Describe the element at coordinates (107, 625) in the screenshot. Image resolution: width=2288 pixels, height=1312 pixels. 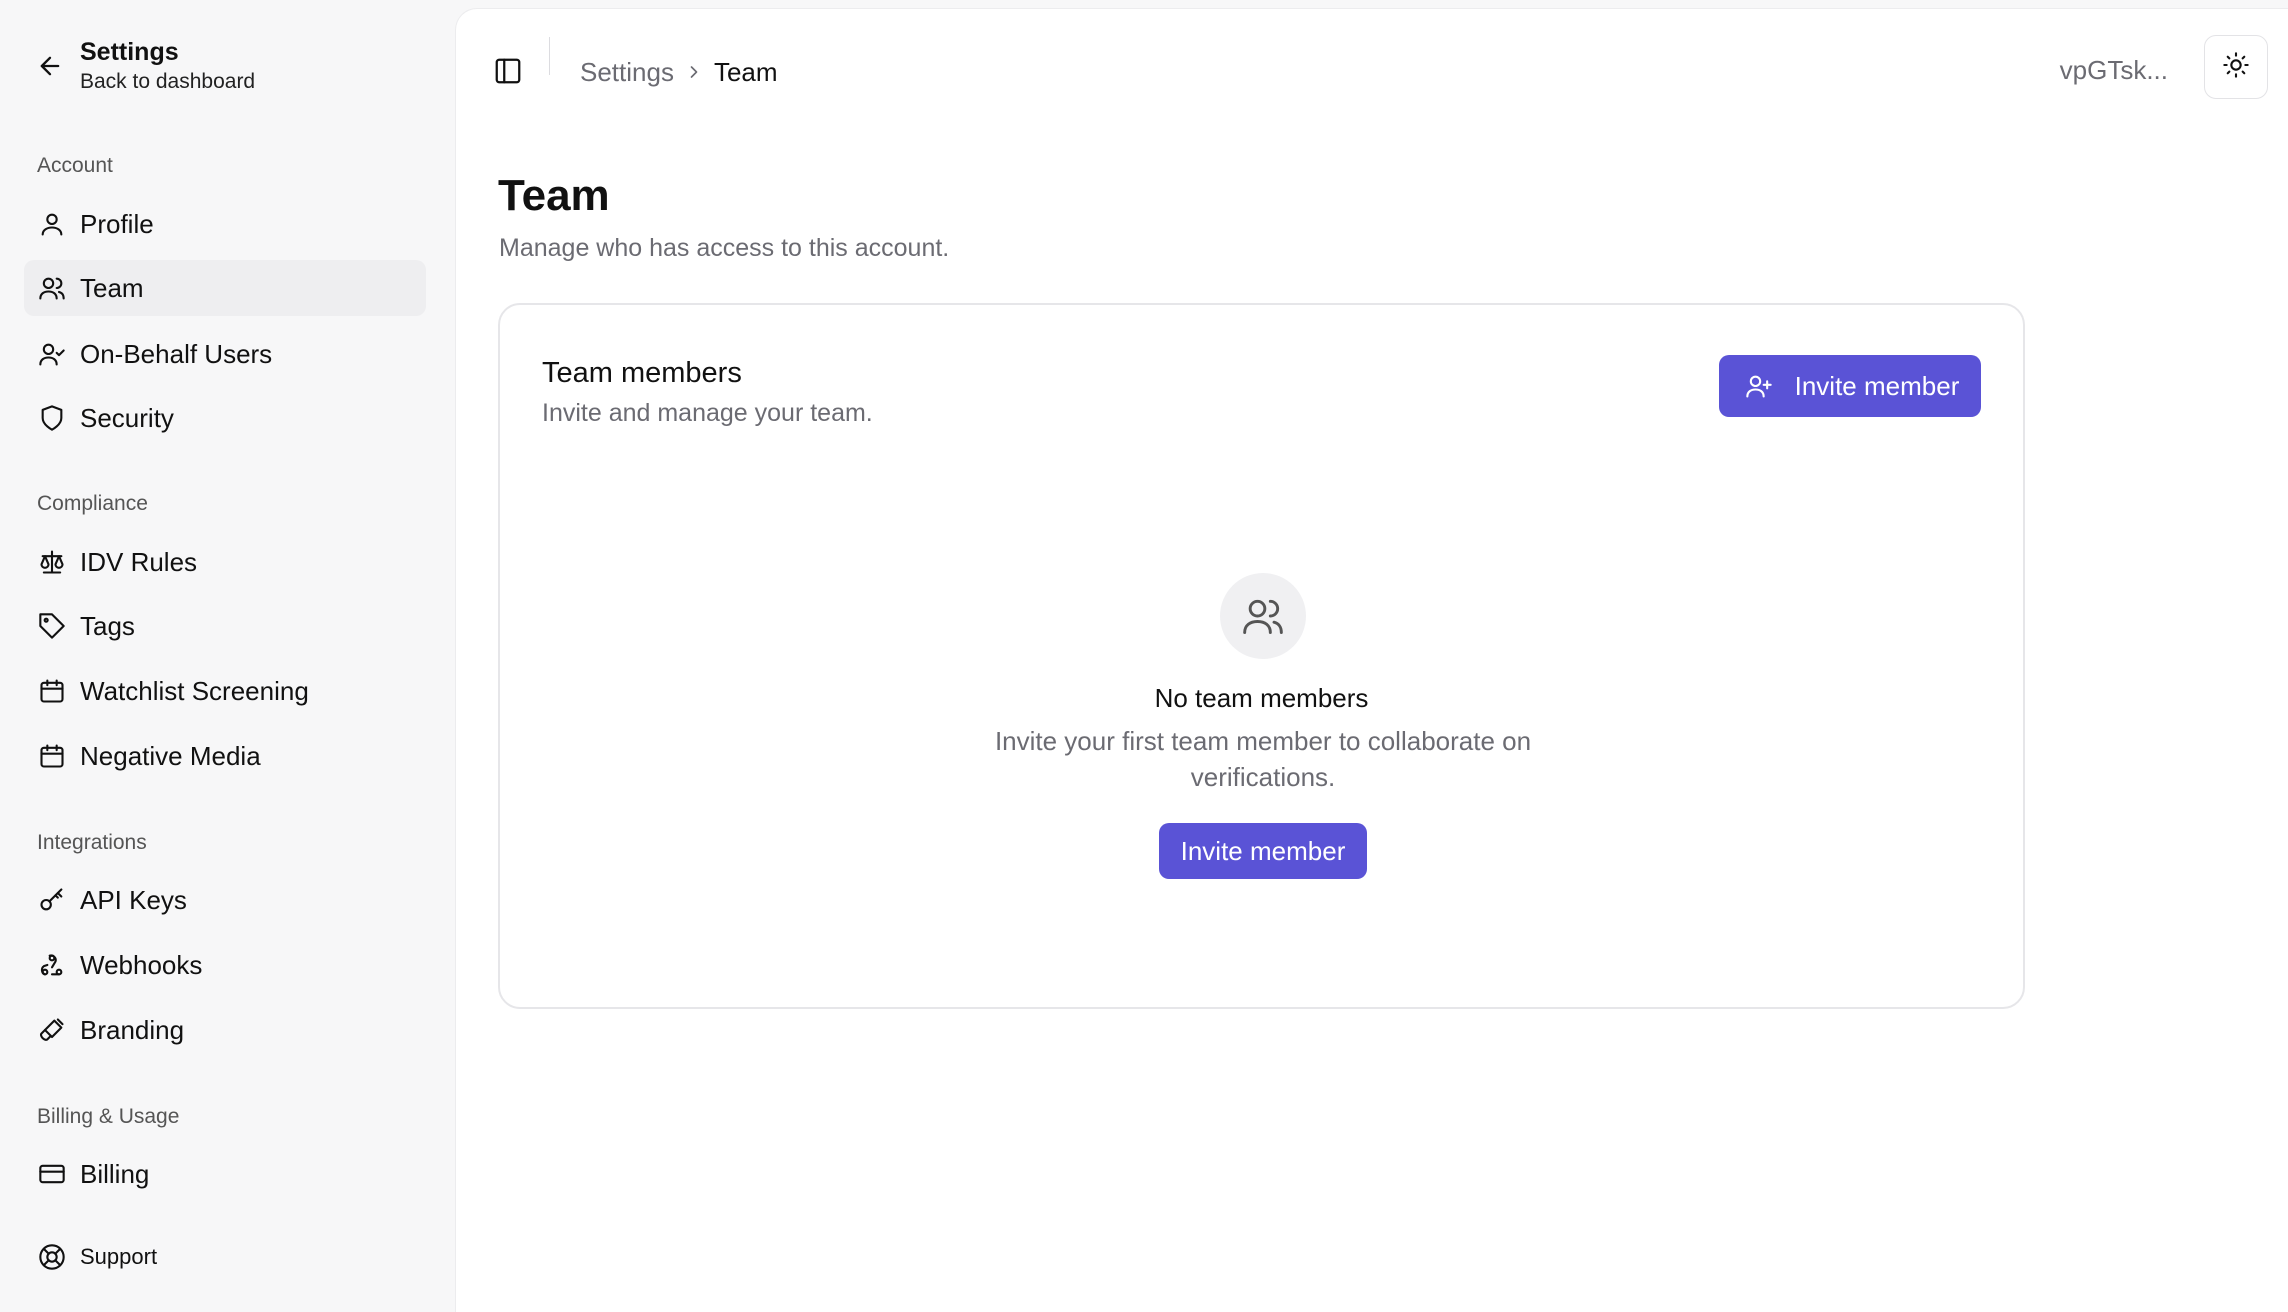
I see `sidebar-item-label: Tags` at that location.